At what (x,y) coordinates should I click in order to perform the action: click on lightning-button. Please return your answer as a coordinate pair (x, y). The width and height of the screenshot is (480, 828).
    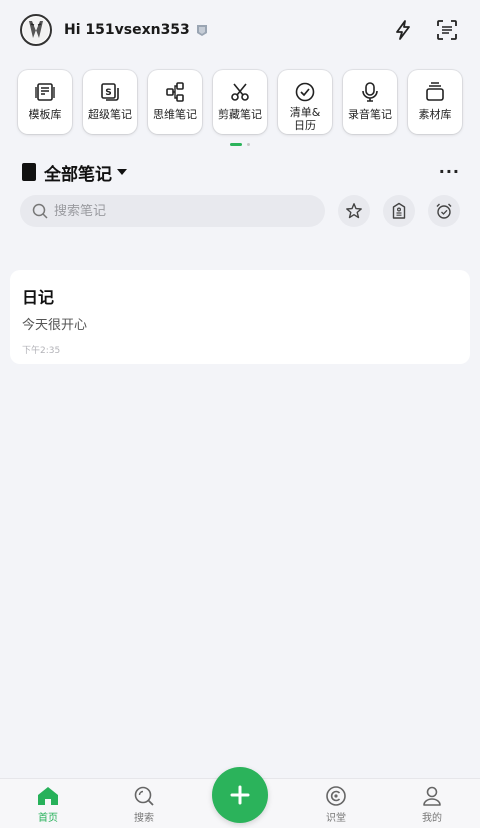
    Looking at the image, I should click on (403, 30).